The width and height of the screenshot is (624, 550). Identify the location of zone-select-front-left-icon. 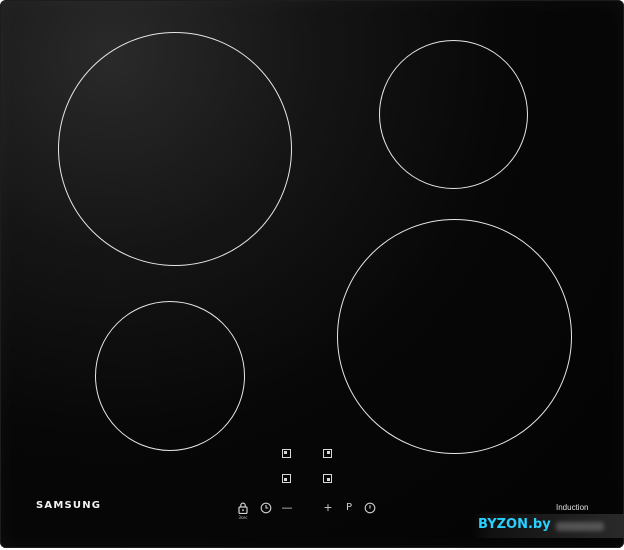
(286, 478).